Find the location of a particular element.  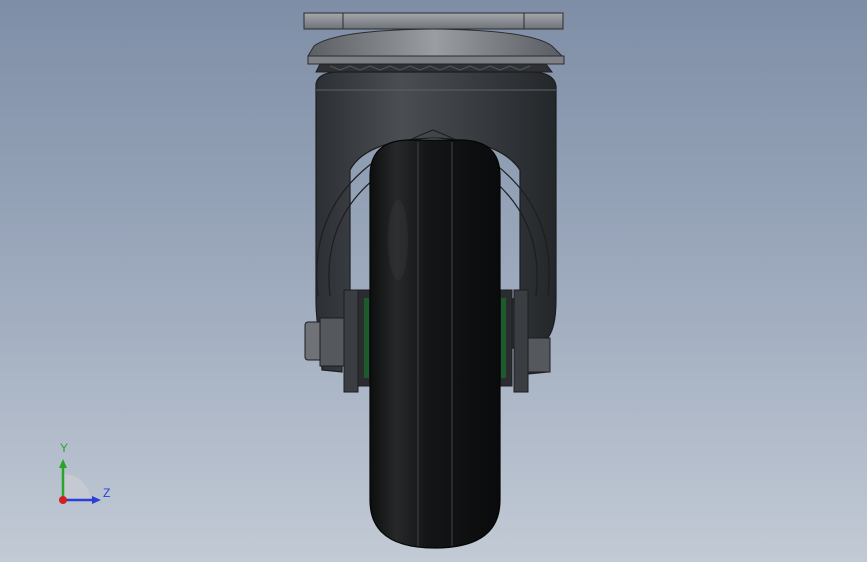

x-axis-dot is located at coordinates (63, 500).